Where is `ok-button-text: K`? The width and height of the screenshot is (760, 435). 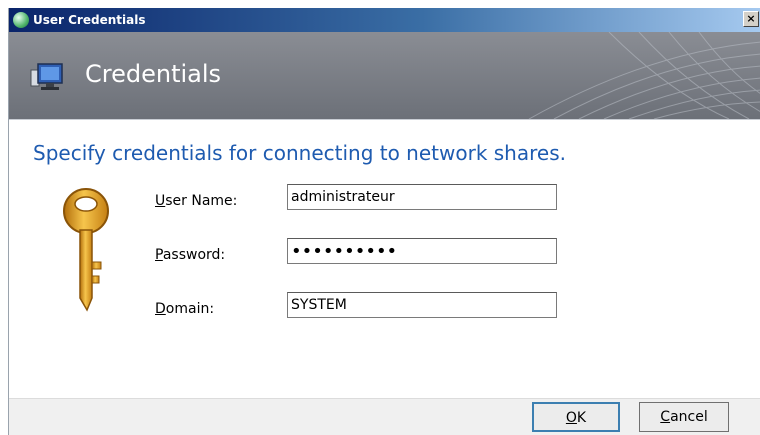
ok-button-text: K is located at coordinates (581, 418).